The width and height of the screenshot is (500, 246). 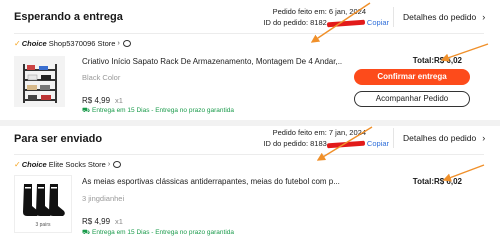 I want to click on order-id-value: 8182, so click(x=318, y=22).